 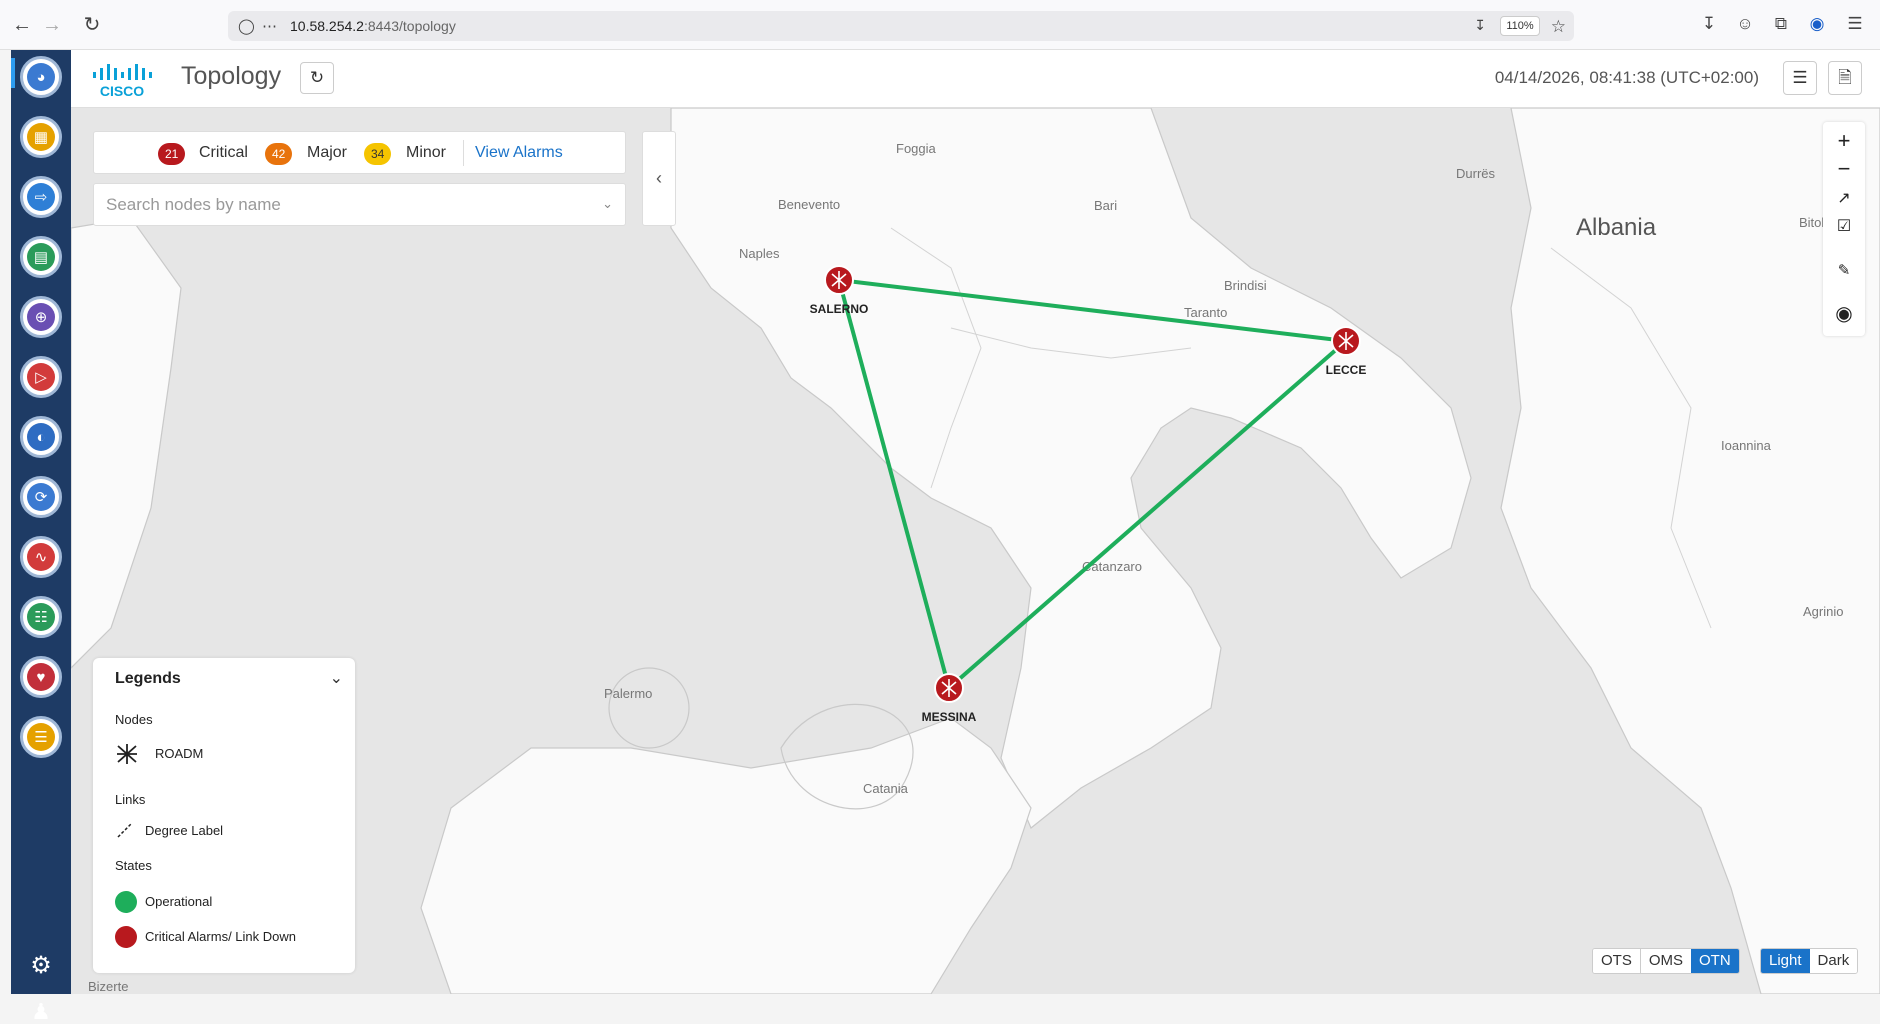 I want to click on document-icon: 🗎, so click(x=1845, y=77).